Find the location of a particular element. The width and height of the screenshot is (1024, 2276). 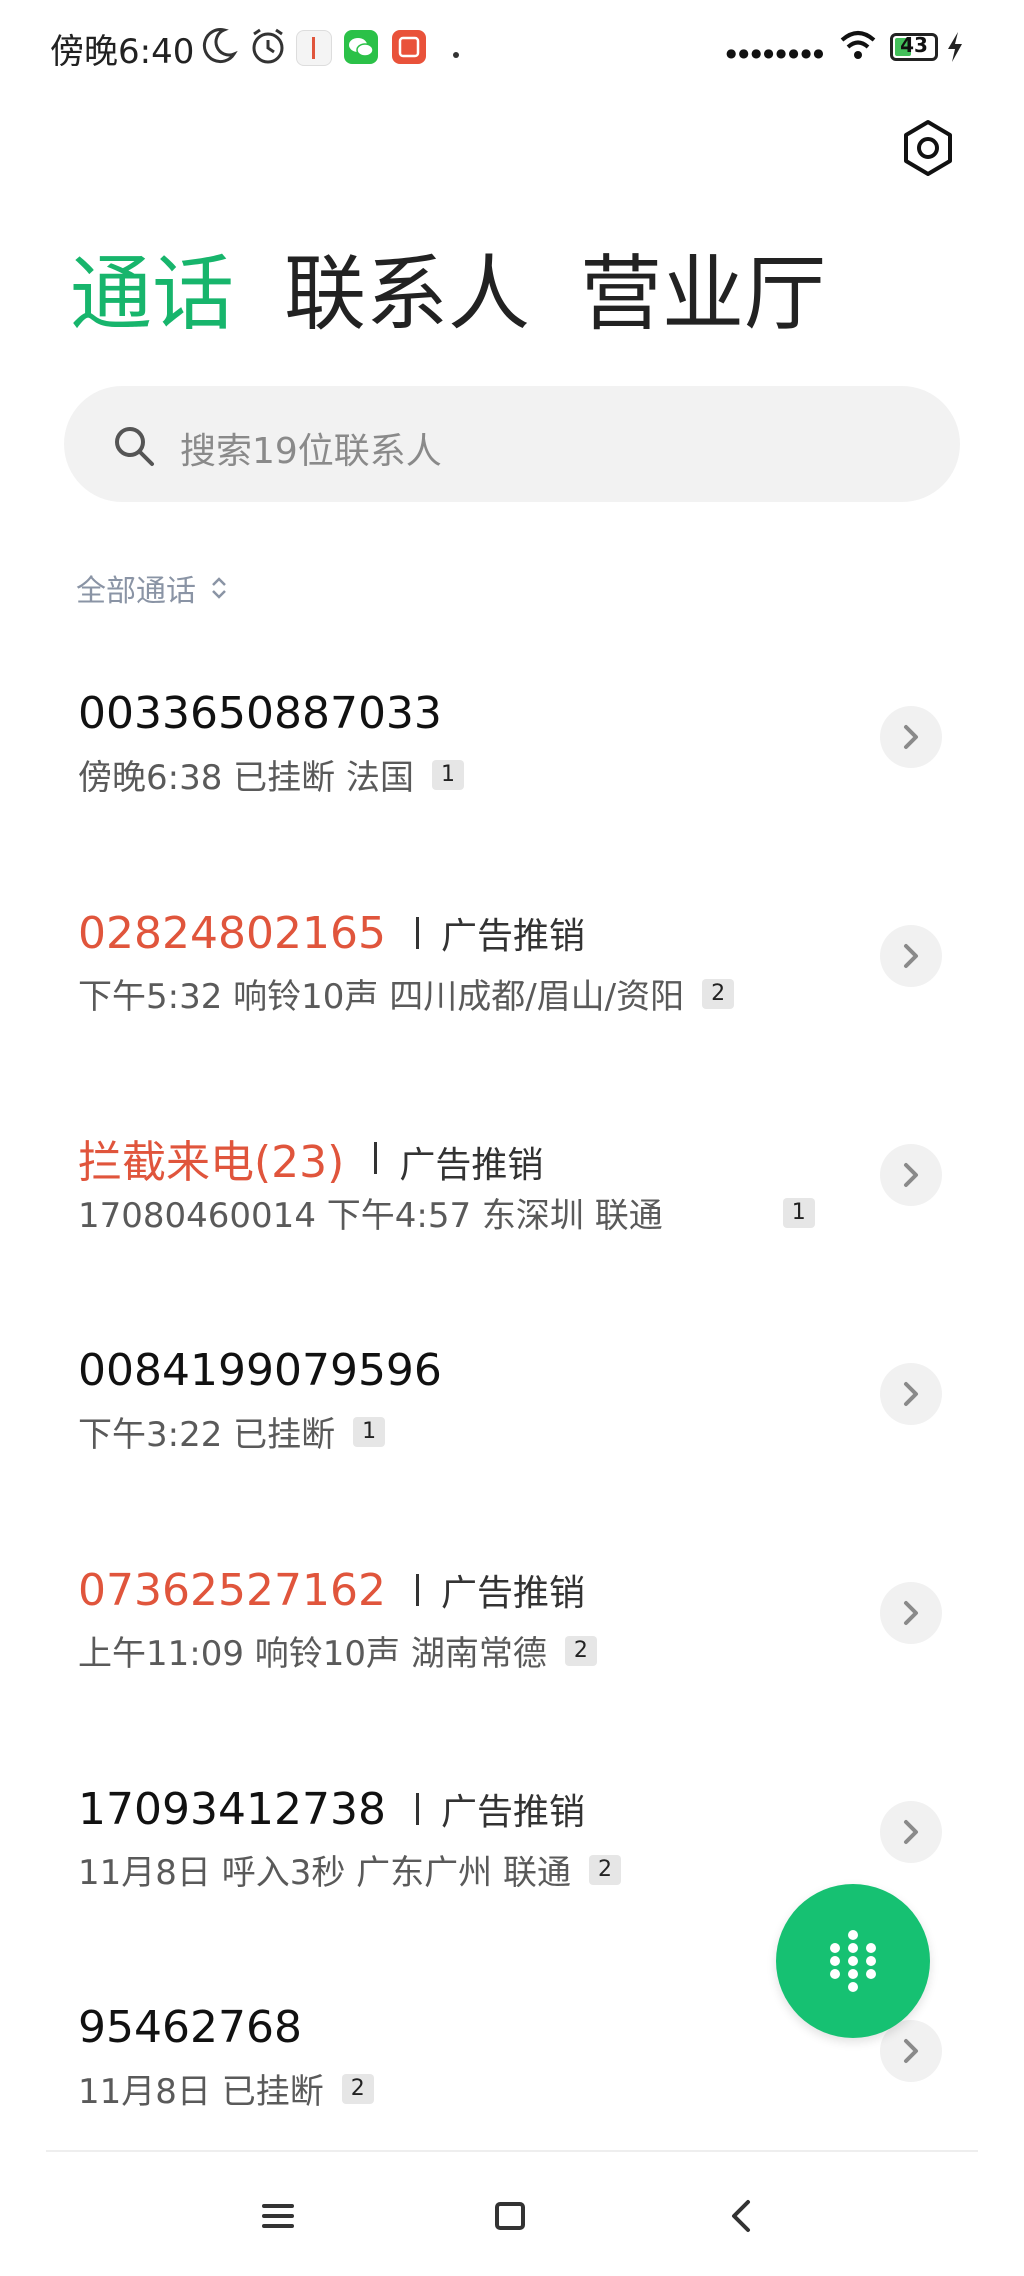

notification-app-icon is located at coordinates (314, 48).